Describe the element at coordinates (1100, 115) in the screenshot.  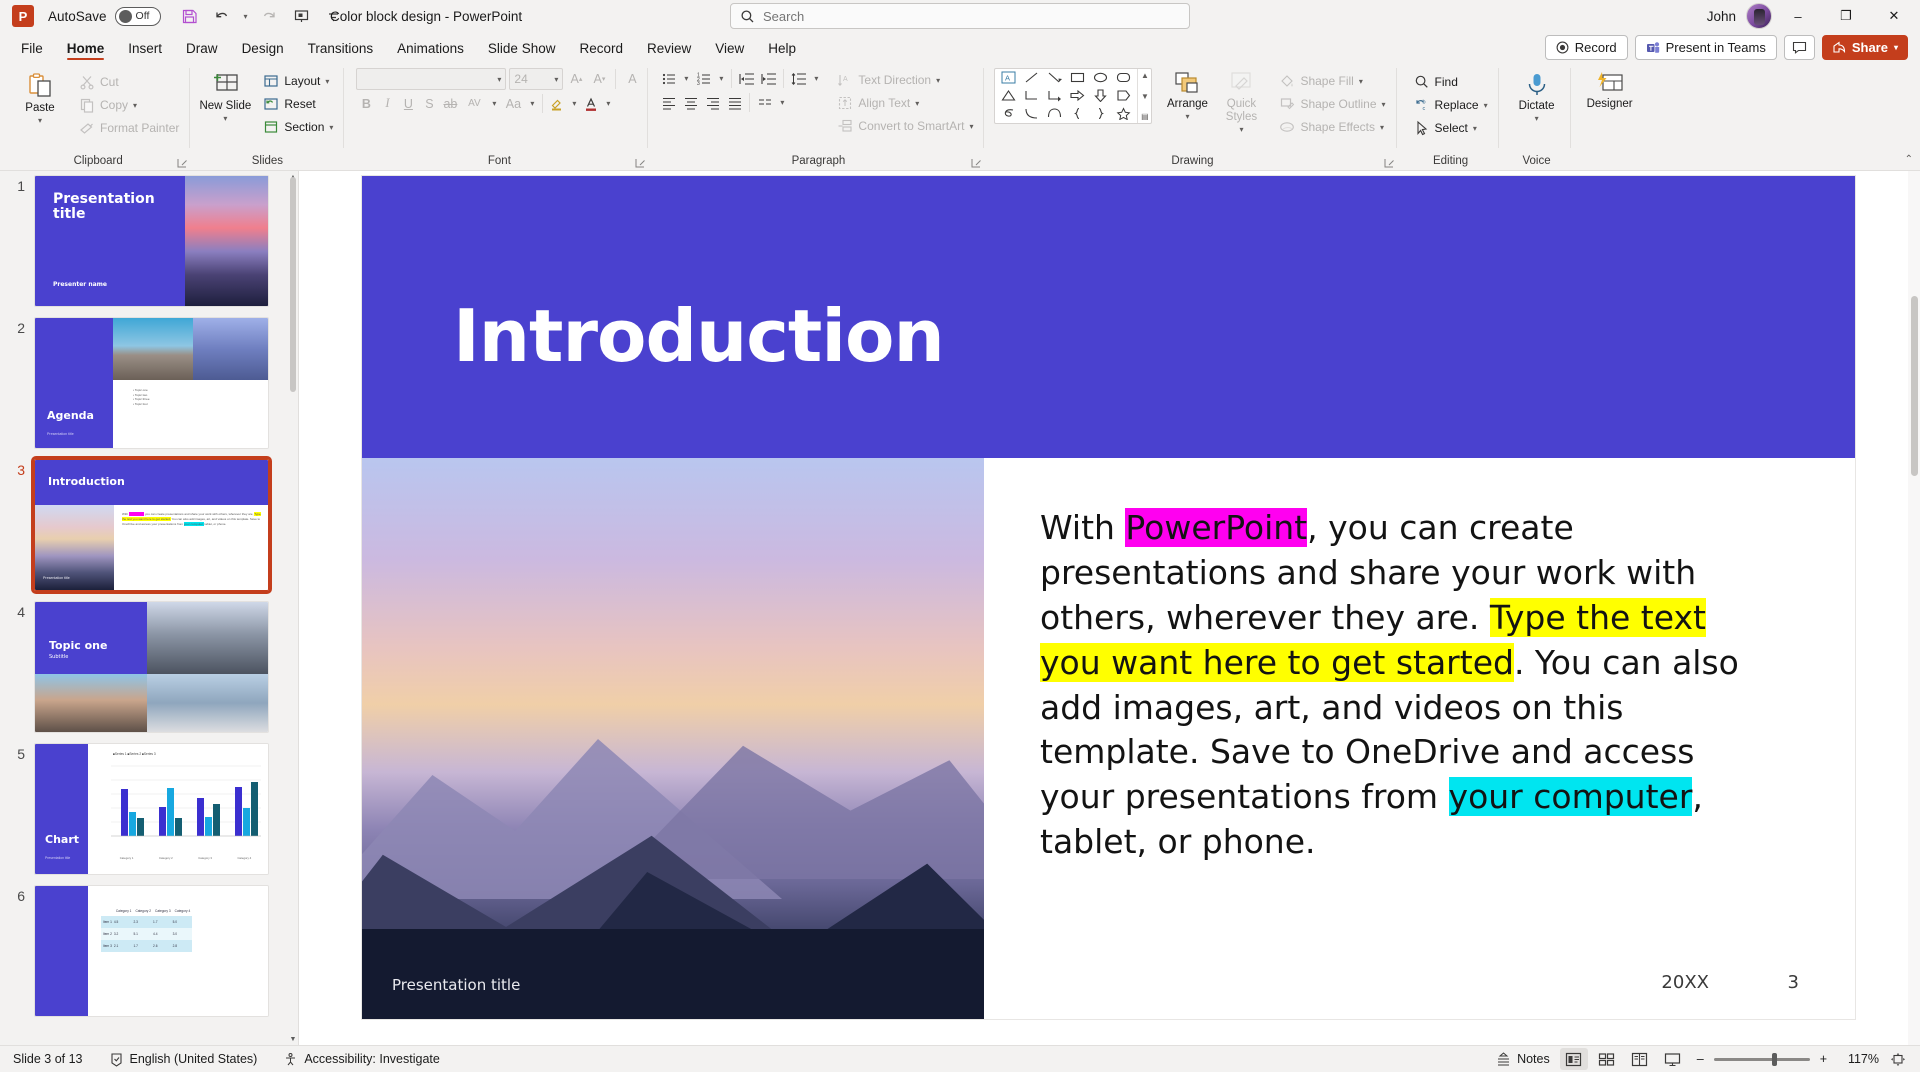
I see `right-brace-shape-icon` at that location.